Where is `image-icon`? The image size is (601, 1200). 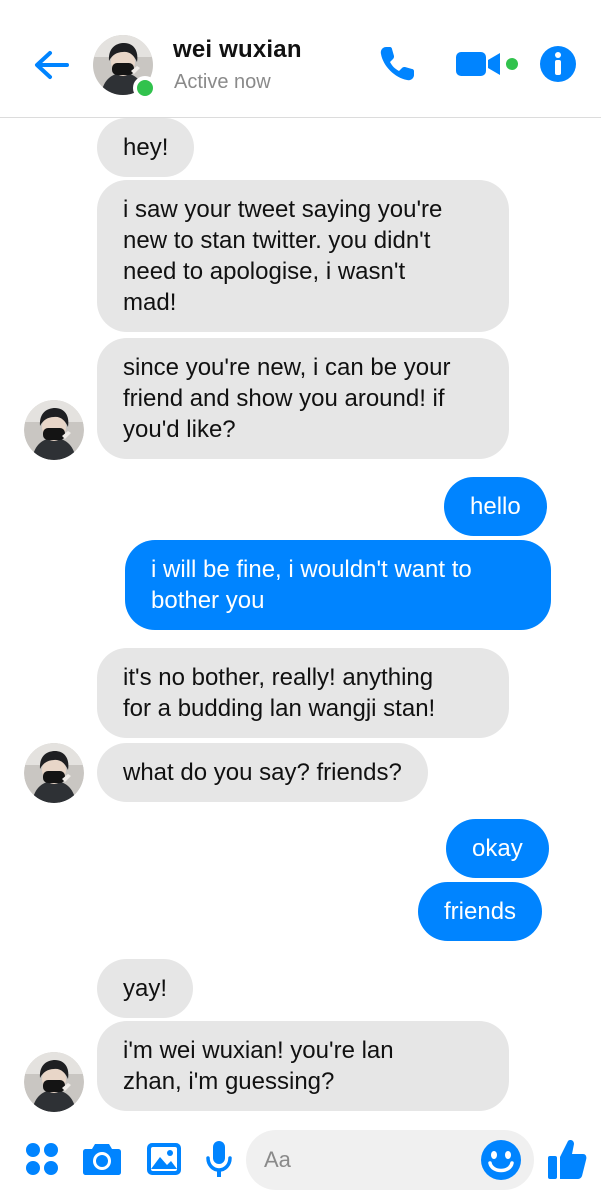
image-icon is located at coordinates (164, 1159).